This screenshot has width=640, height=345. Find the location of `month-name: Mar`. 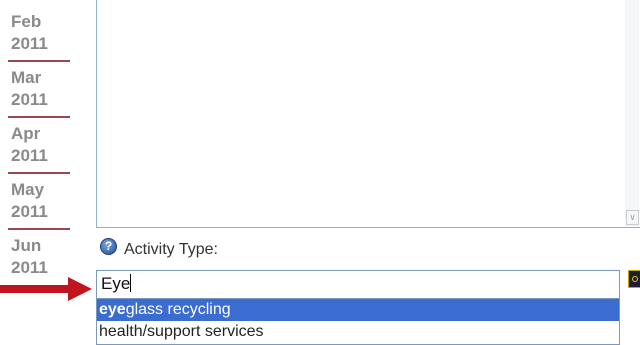

month-name: Mar is located at coordinates (26, 77).